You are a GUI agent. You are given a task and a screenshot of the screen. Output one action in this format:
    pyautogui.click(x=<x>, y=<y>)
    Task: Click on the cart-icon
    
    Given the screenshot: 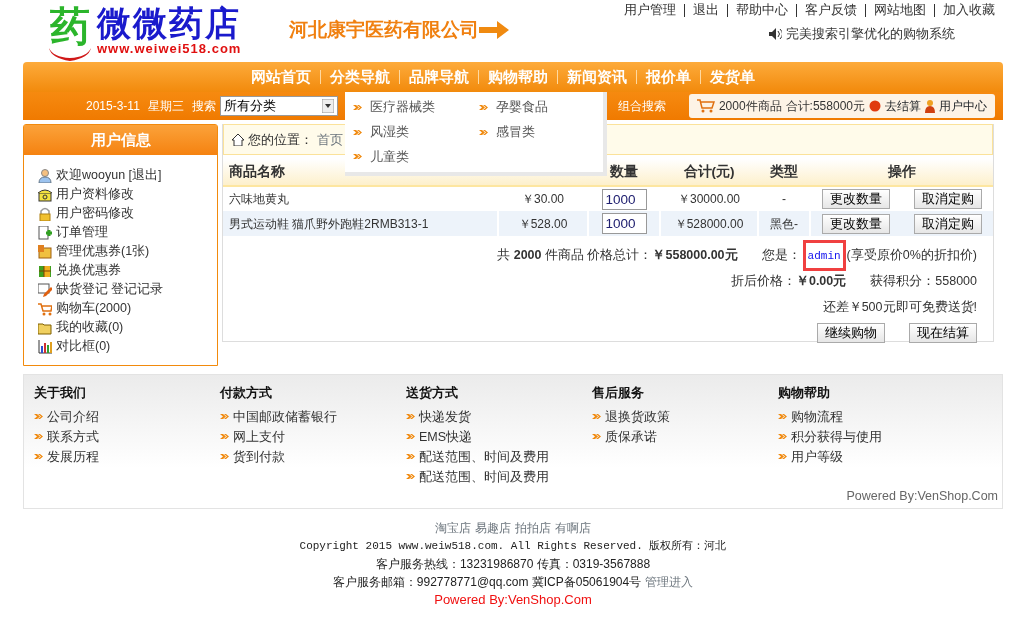 What is the action you would take?
    pyautogui.click(x=45, y=308)
    